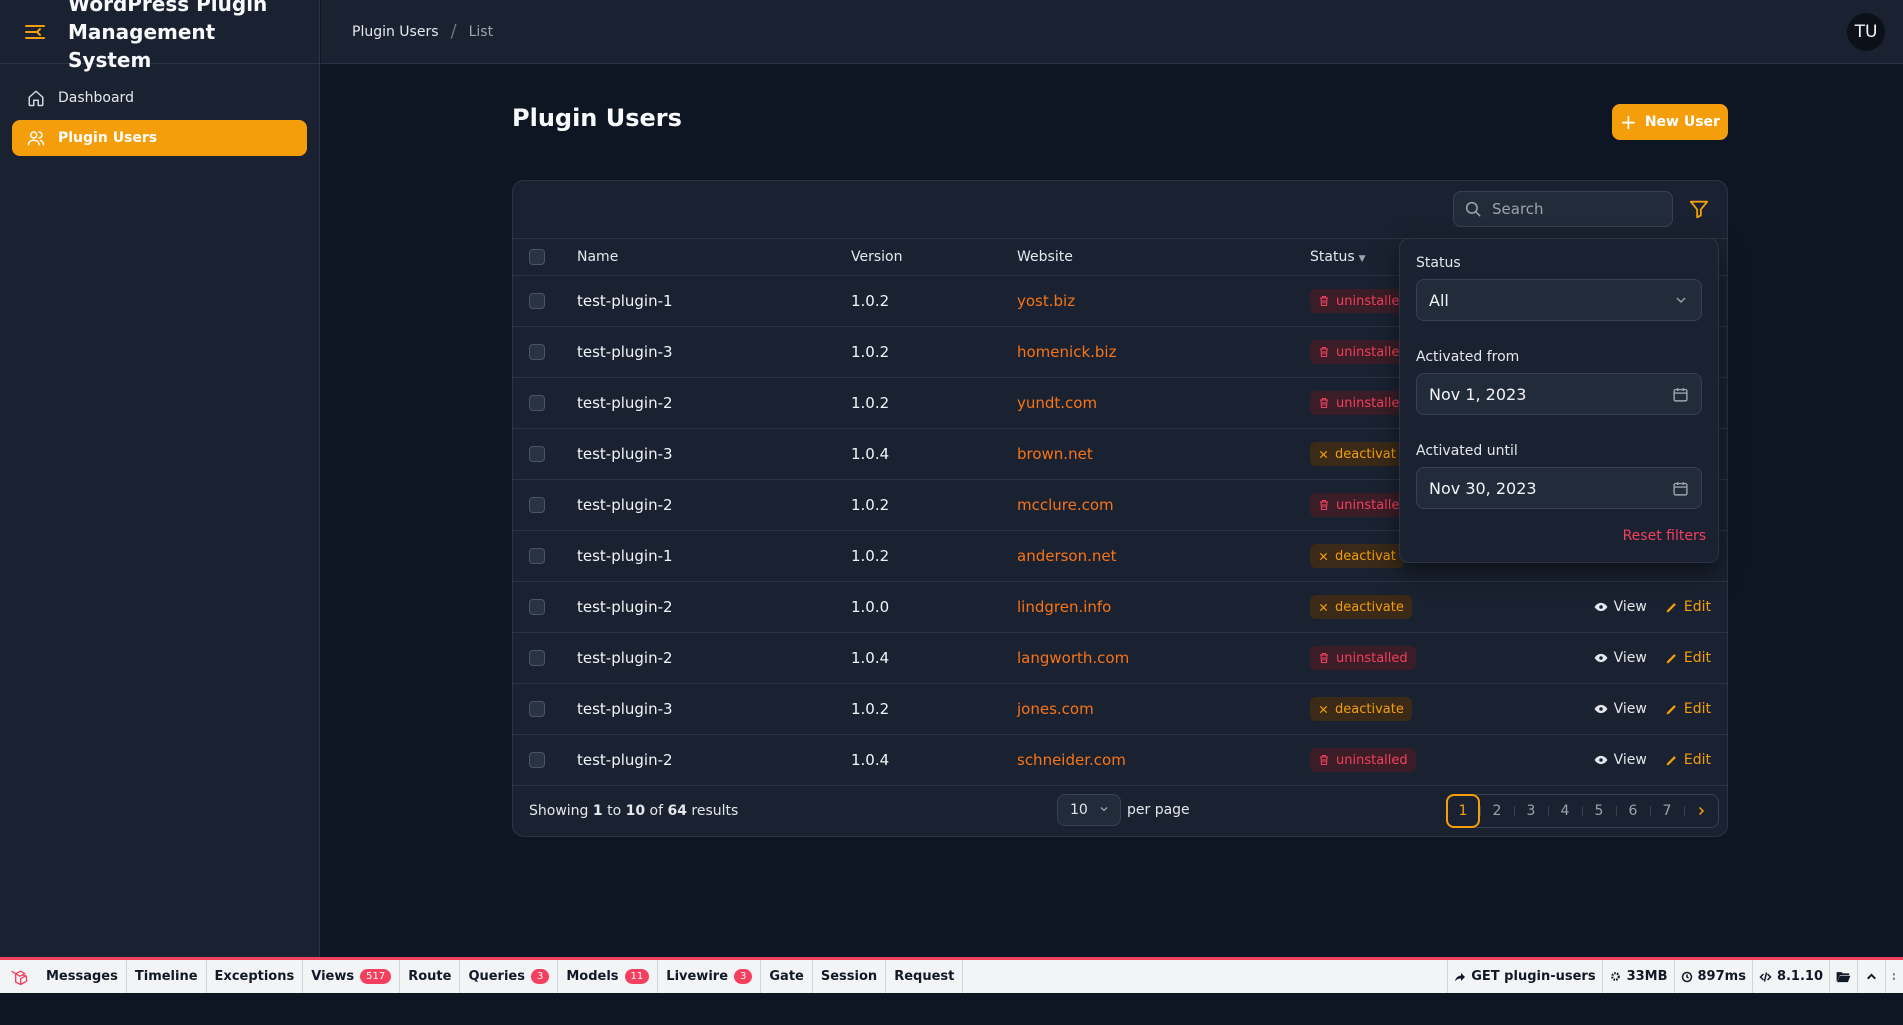  Describe the element at coordinates (352, 976) in the screenshot. I see `debug-tab-views: Views 517` at that location.